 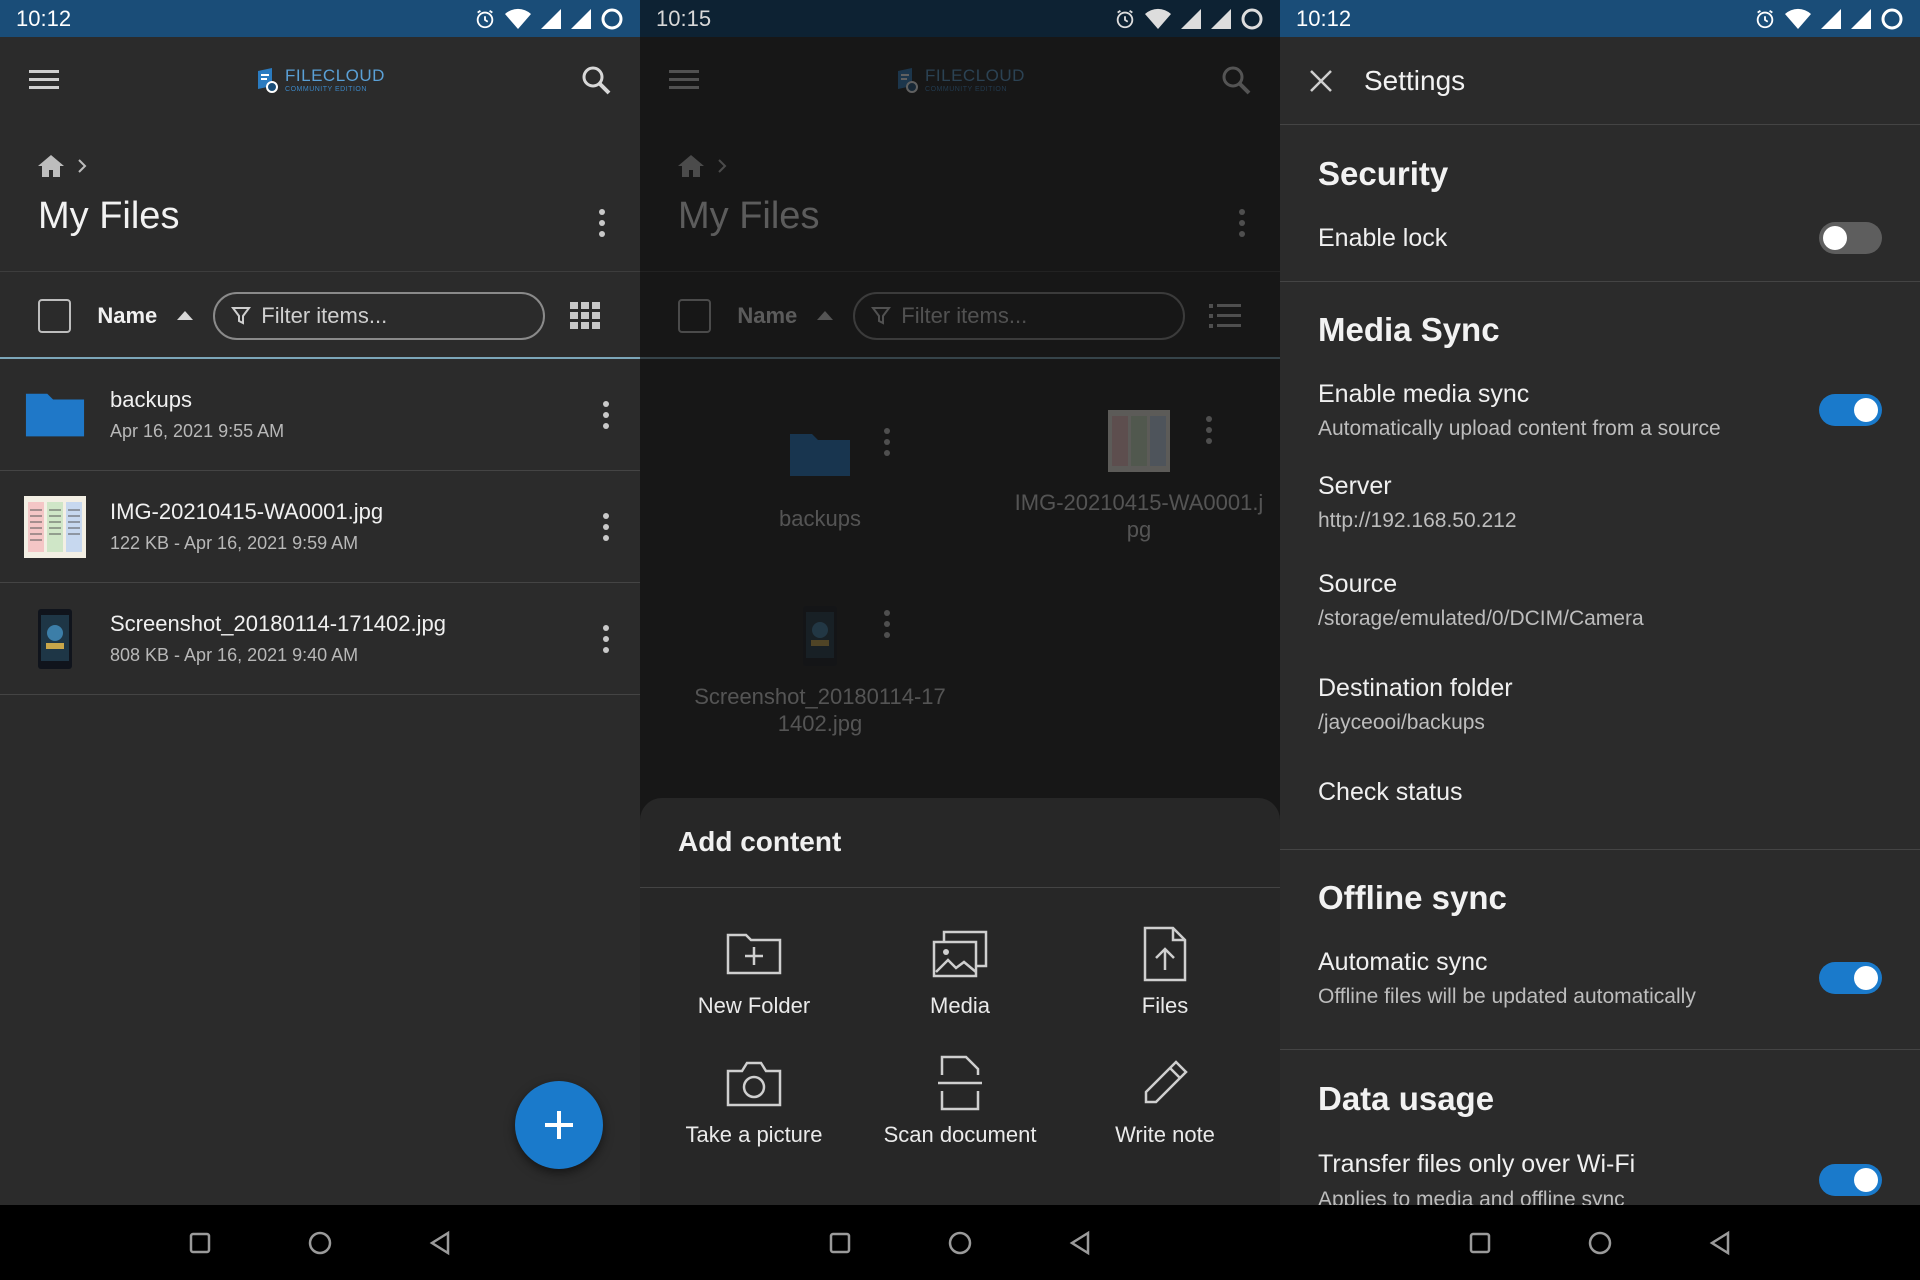 I want to click on new-folder-button: New Folder, so click(x=754, y=972).